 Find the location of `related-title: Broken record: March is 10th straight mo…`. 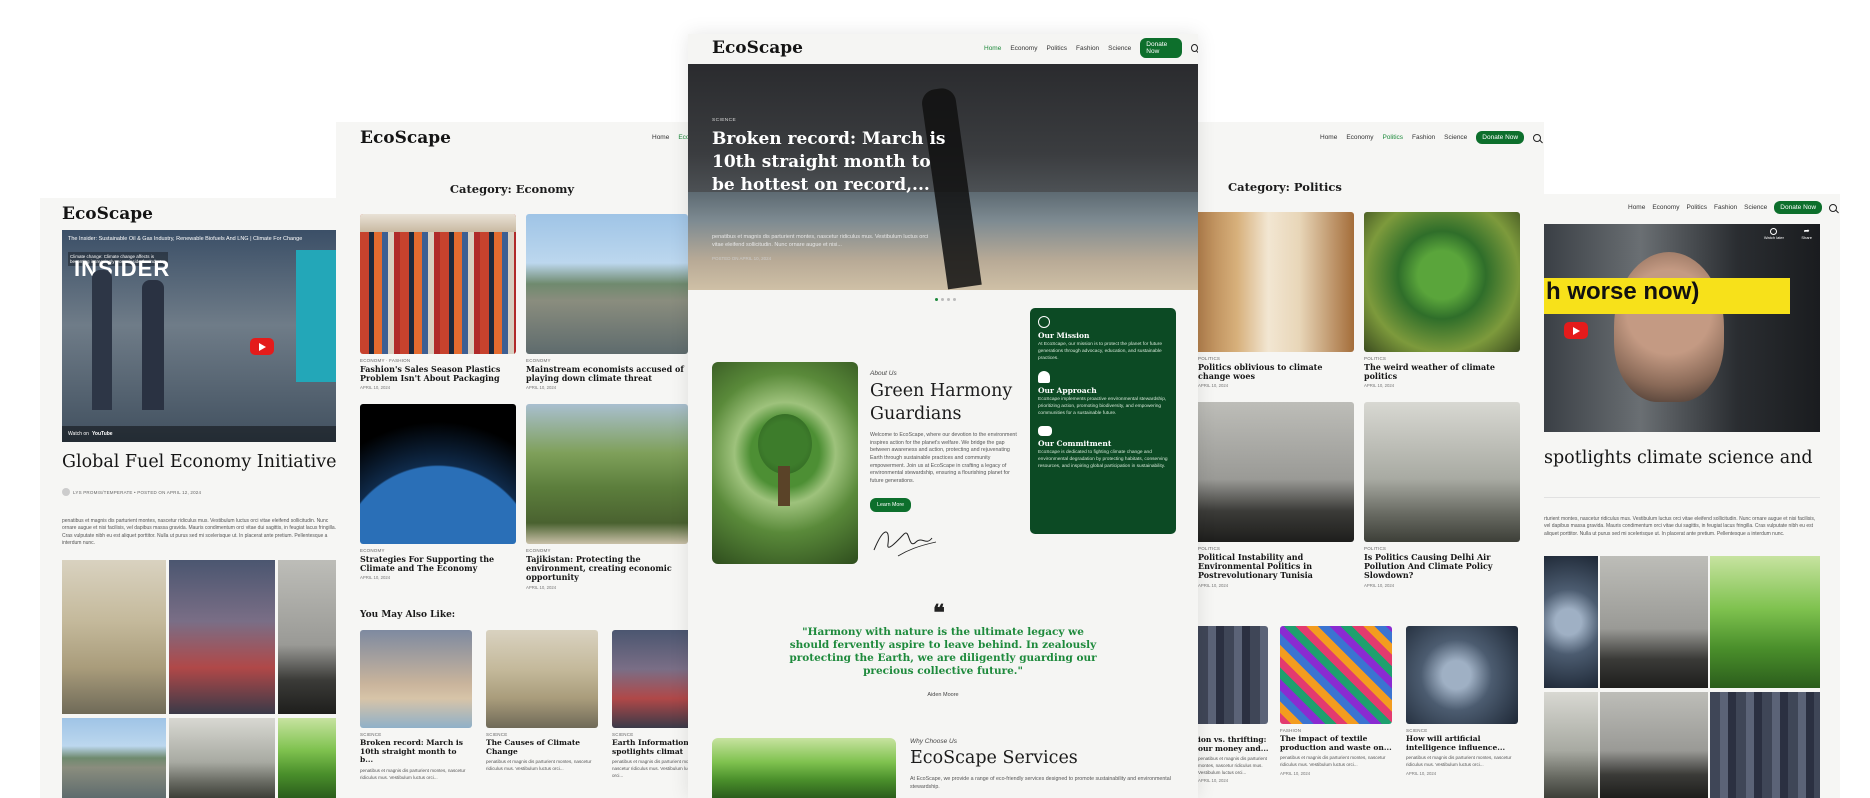

related-title: Broken record: March is 10th straight mo… is located at coordinates (416, 751).